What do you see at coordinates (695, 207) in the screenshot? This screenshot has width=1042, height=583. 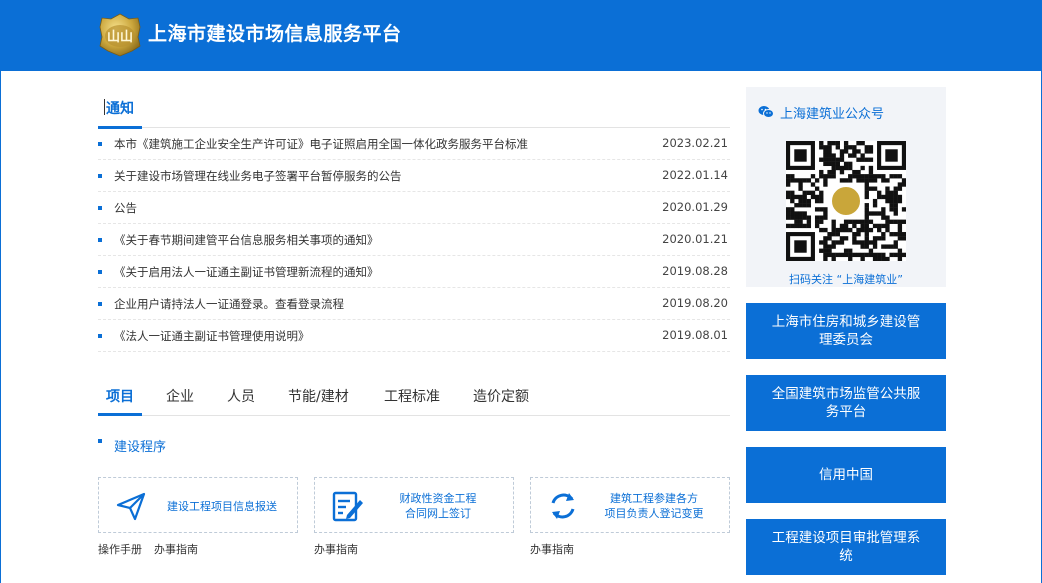 I see `notice-item-date: 2020.01.29` at bounding box center [695, 207].